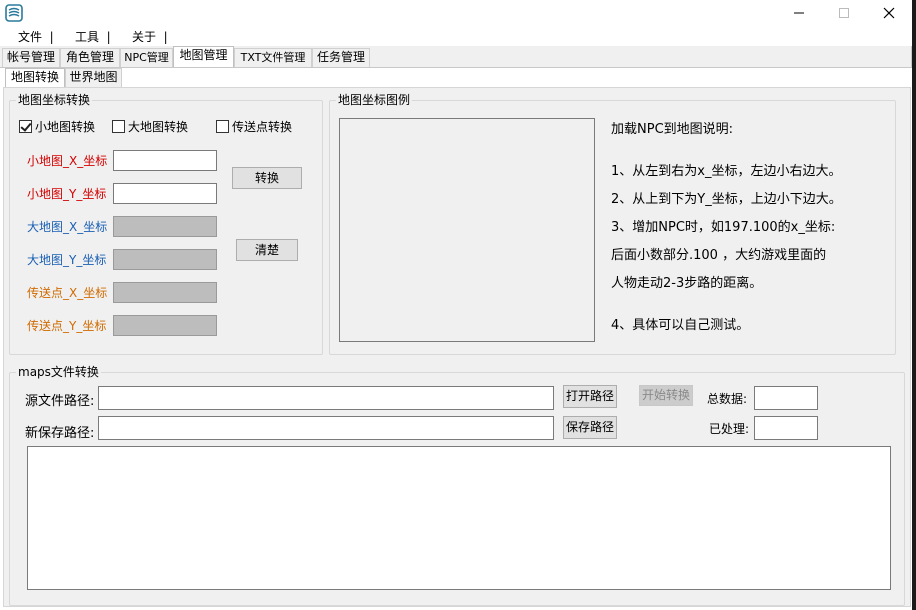 Image resolution: width=916 pixels, height=610 pixels. Describe the element at coordinates (267, 250) in the screenshot. I see `clear-button: 清楚` at that location.